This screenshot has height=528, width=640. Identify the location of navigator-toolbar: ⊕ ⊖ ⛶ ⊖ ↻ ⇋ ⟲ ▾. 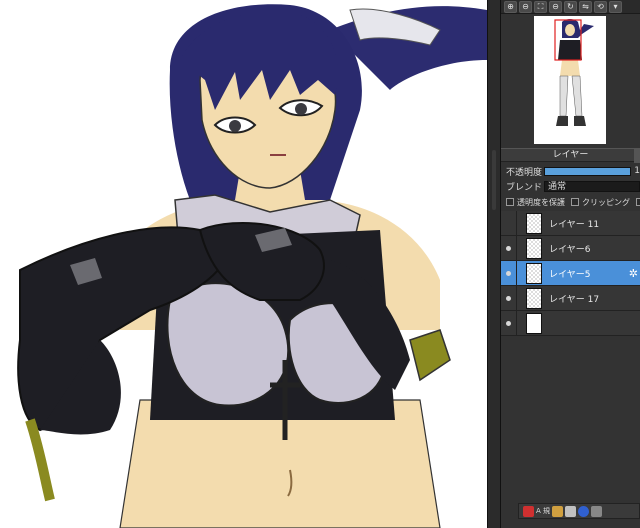
(570, 7).